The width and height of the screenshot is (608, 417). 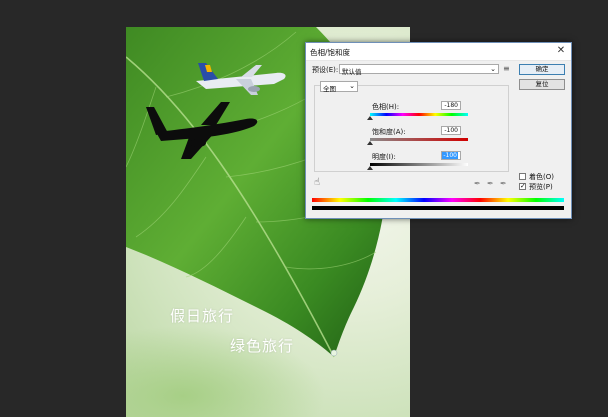 What do you see at coordinates (317, 182) in the screenshot?
I see `targeted-adjustment-hand-icon: ☝` at bounding box center [317, 182].